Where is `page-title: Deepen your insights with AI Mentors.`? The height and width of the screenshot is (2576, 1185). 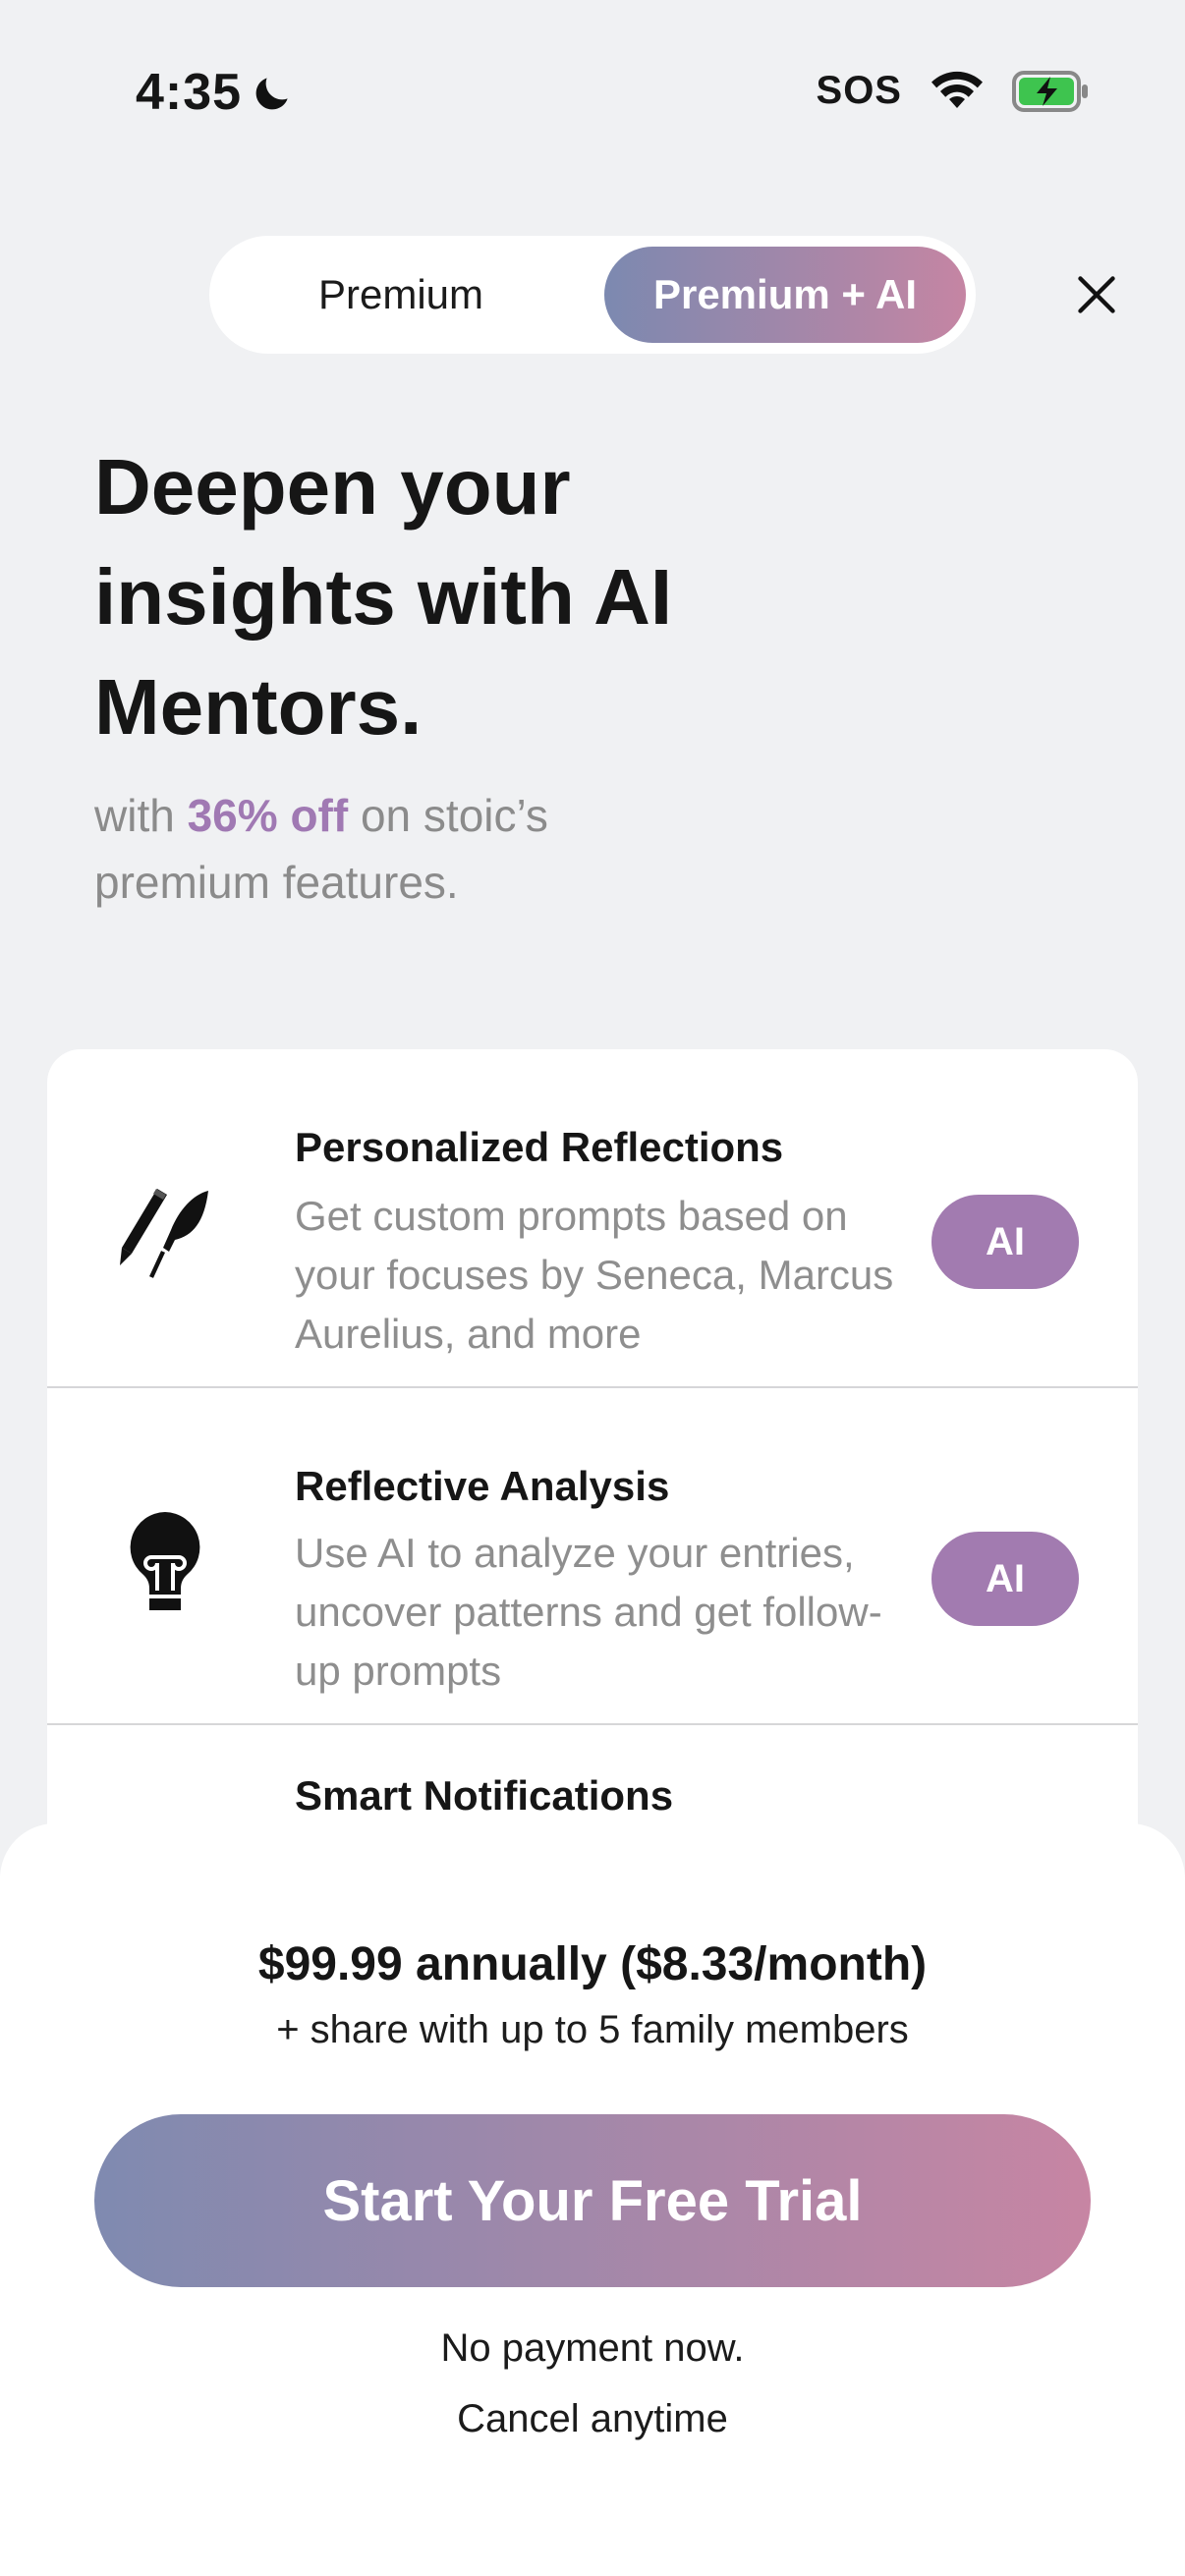 page-title: Deepen your insights with AI Mentors. is located at coordinates (536, 597).